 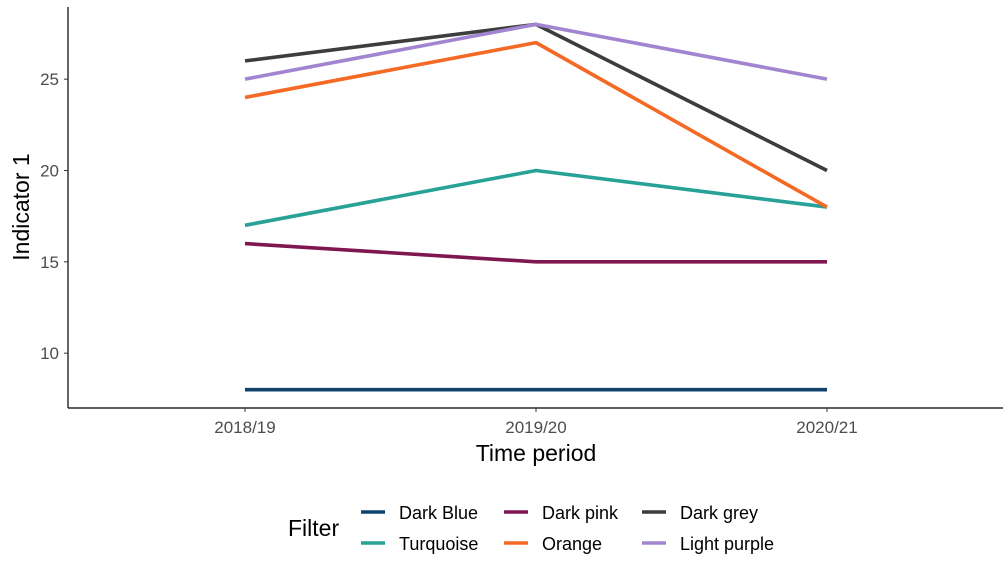 I want to click on y-axis-title: Indicator 1, so click(x=21, y=206).